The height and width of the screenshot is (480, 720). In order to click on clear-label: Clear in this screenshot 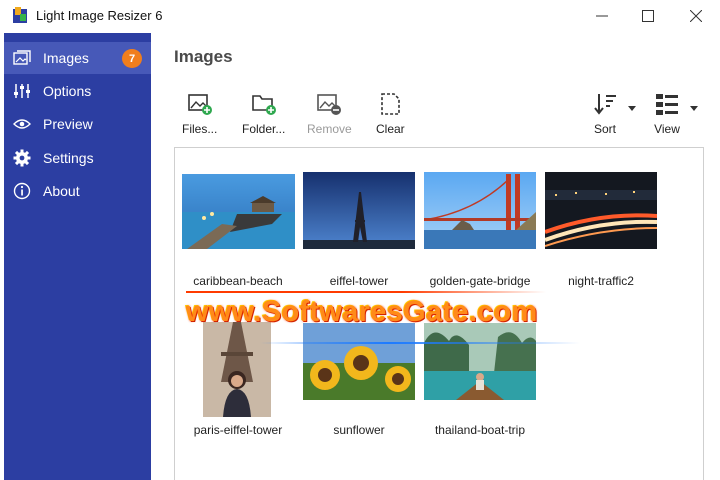, I will do `click(390, 129)`.